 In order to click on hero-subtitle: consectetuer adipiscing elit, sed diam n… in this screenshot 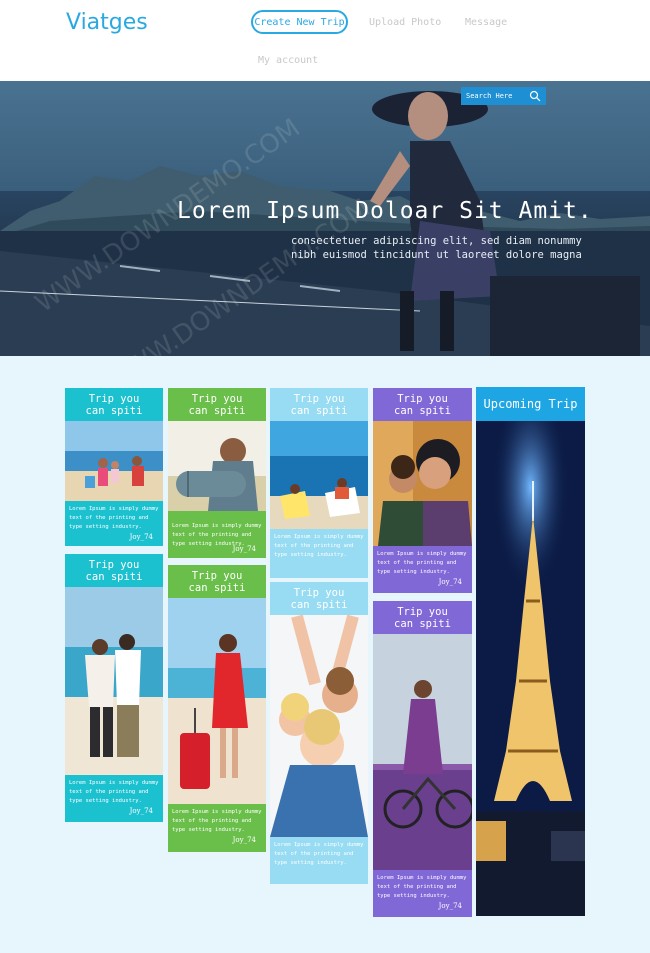, I will do `click(436, 248)`.